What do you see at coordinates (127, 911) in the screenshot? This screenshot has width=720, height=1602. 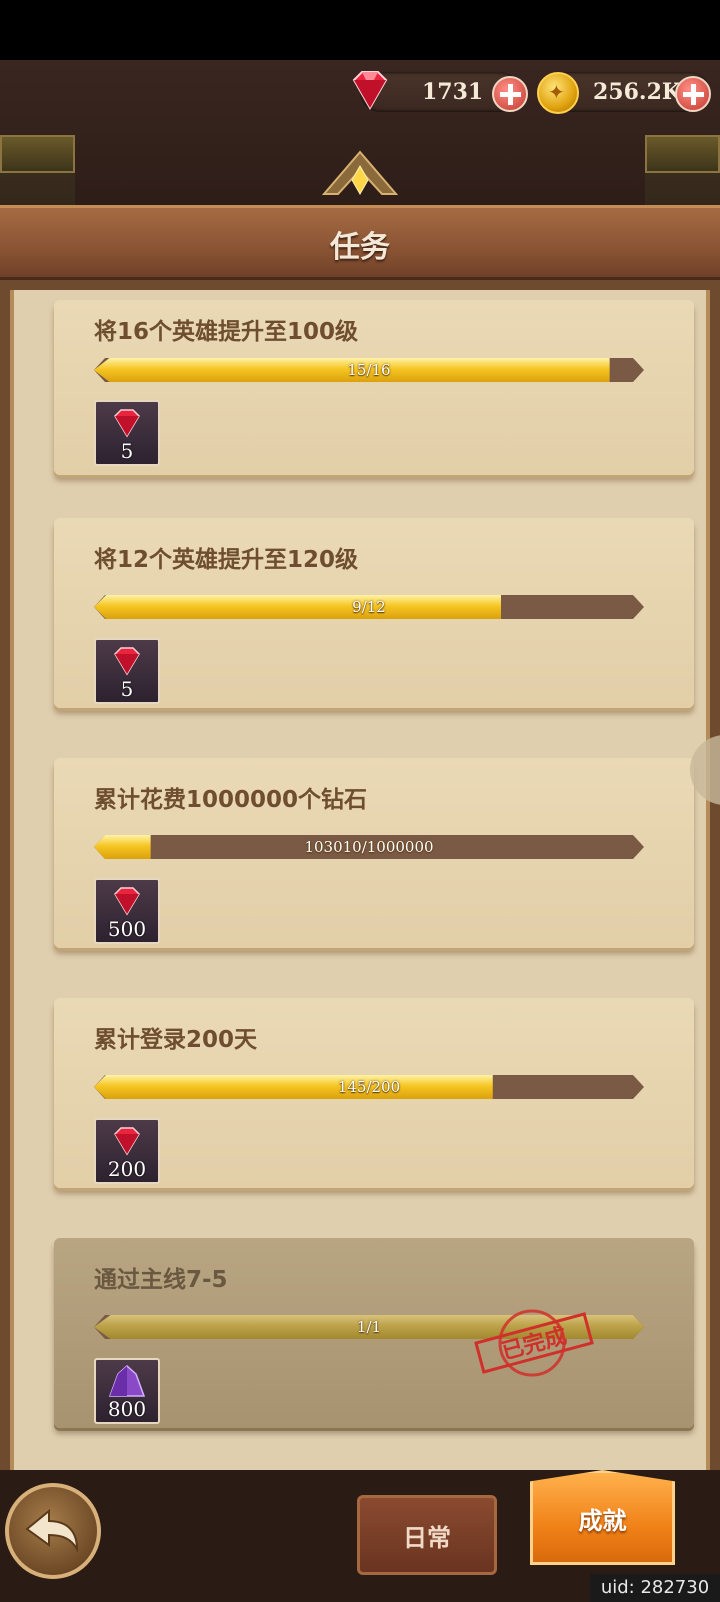 I see `reward-slot: 500` at bounding box center [127, 911].